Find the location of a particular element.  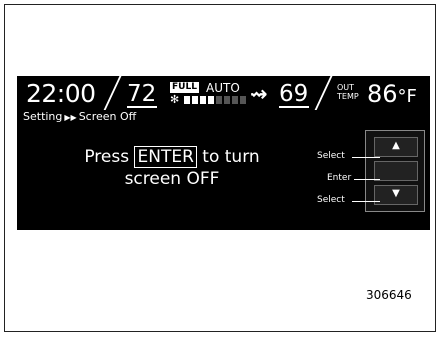

select-down-leader is located at coordinates (366, 201).